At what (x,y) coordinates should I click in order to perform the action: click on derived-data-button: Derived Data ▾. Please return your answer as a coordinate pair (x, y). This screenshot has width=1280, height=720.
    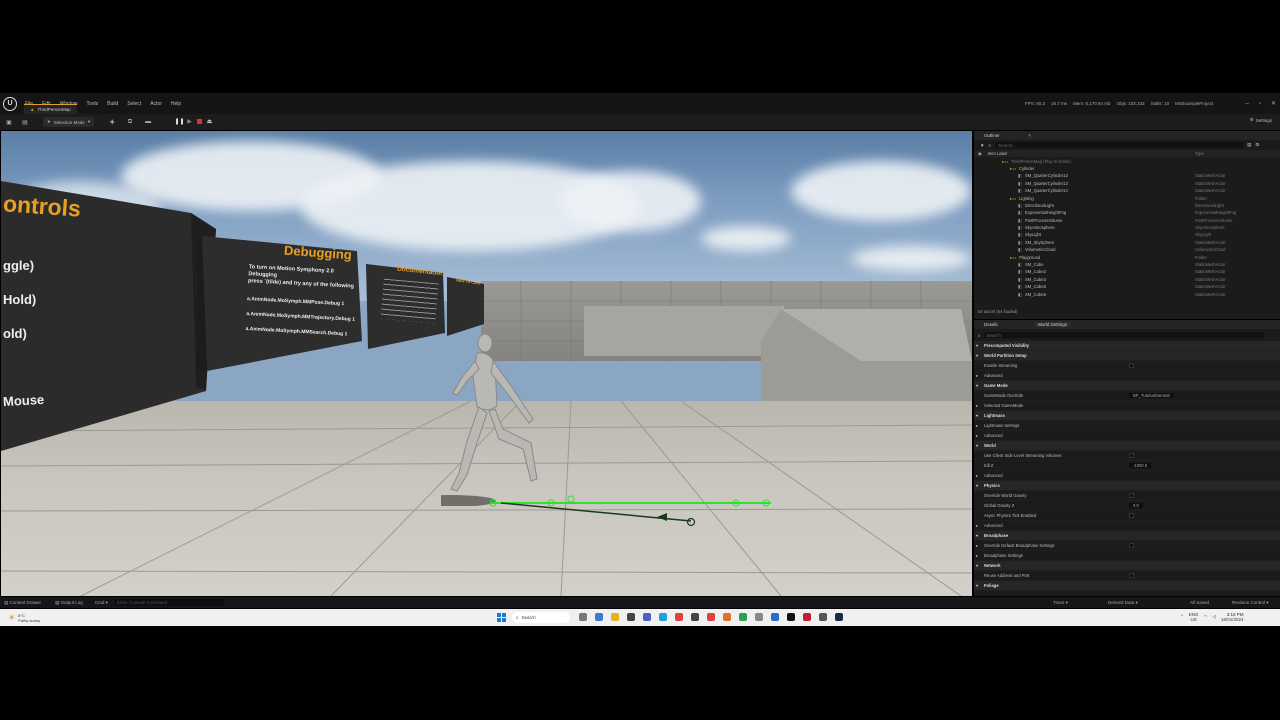
    Looking at the image, I should click on (1123, 603).